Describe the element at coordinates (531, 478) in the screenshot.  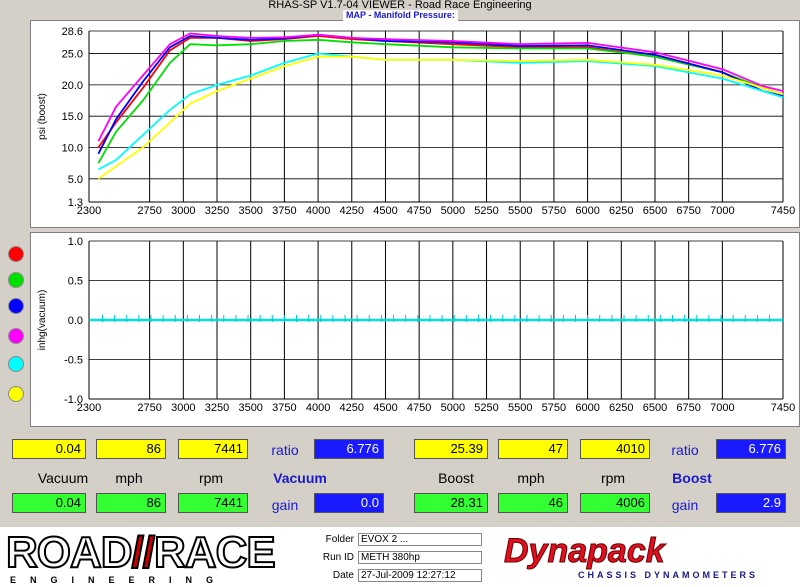
I see `boost-mph-label: mph` at that location.